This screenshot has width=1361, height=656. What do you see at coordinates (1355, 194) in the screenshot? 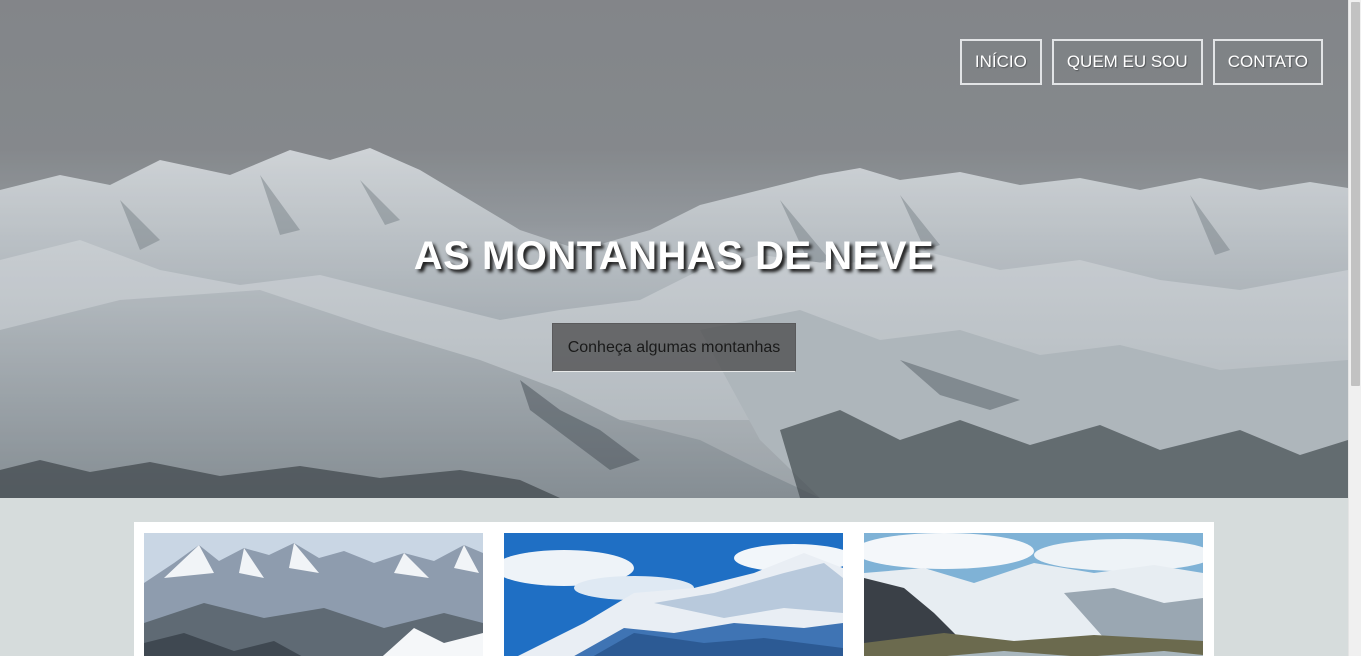
I see `scrollbar-thumb` at bounding box center [1355, 194].